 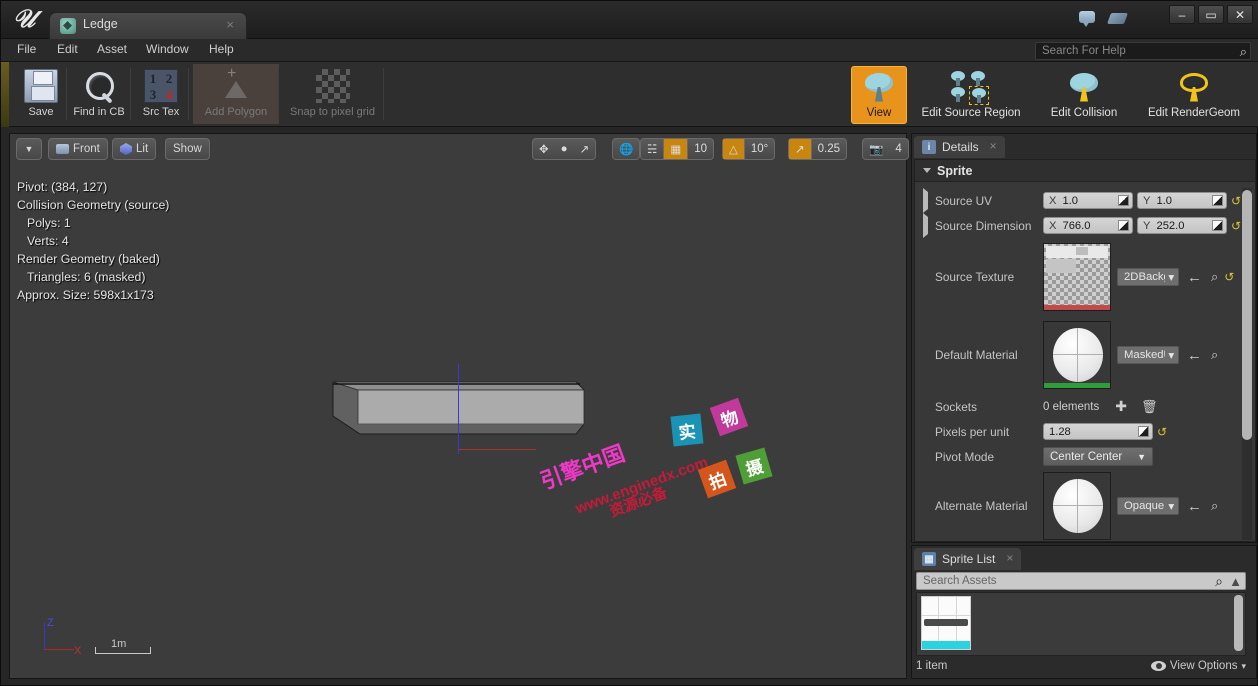 What do you see at coordinates (1088, 19) in the screenshot?
I see `feedback-icon` at bounding box center [1088, 19].